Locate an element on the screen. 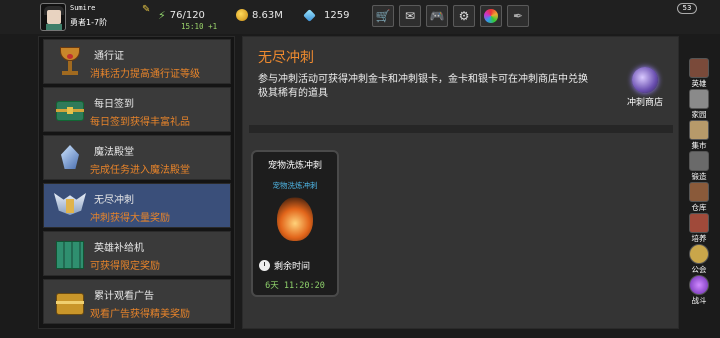  shop-cart-button: 🛒 is located at coordinates (383, 16).